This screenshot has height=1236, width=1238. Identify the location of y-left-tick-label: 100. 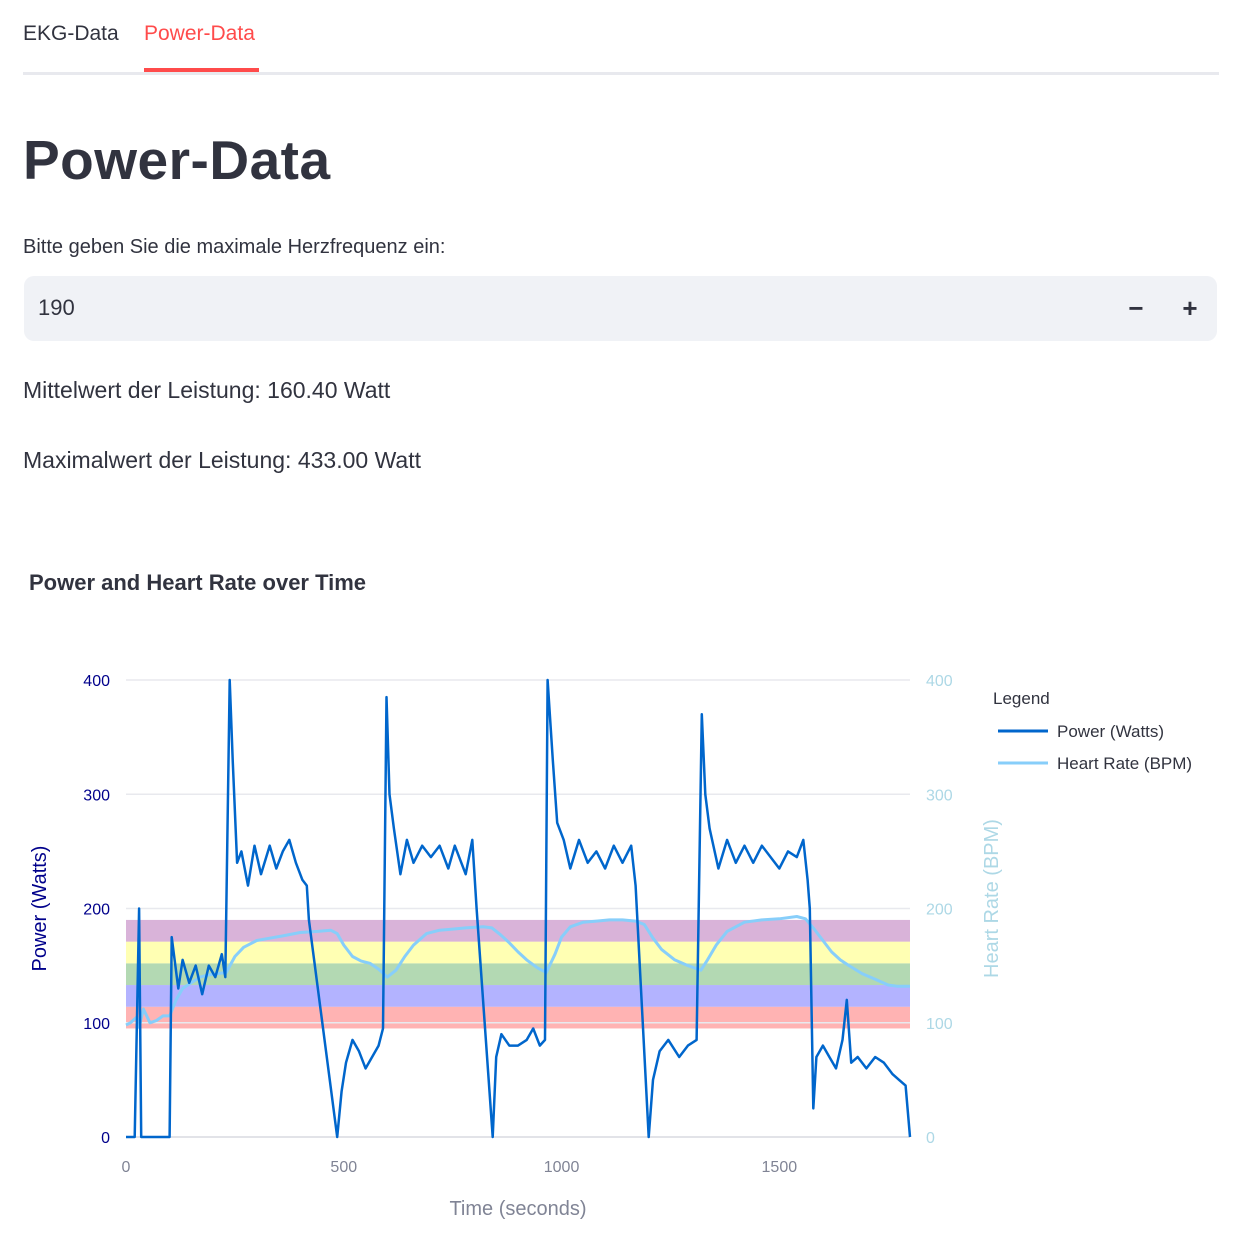
(96, 1024).